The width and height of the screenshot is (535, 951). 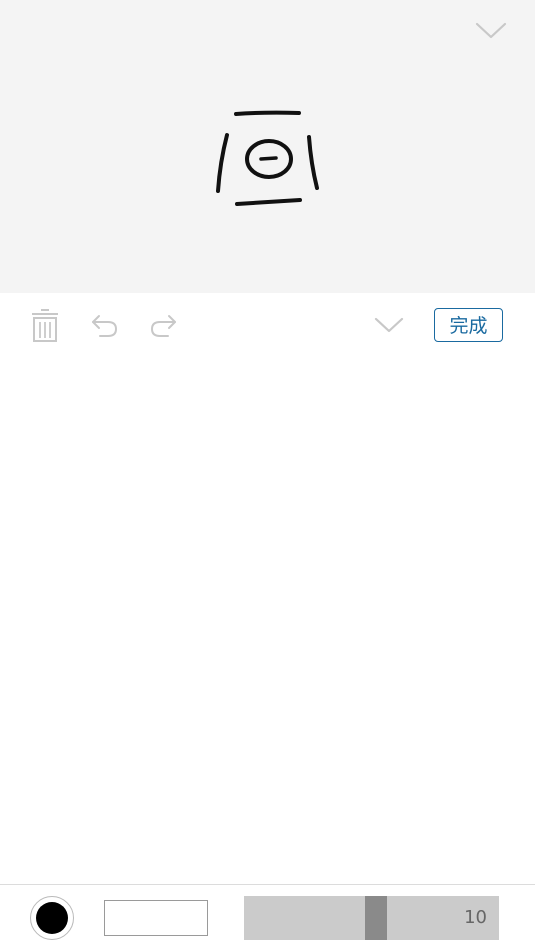 I want to click on undo-icon, so click(x=105, y=325).